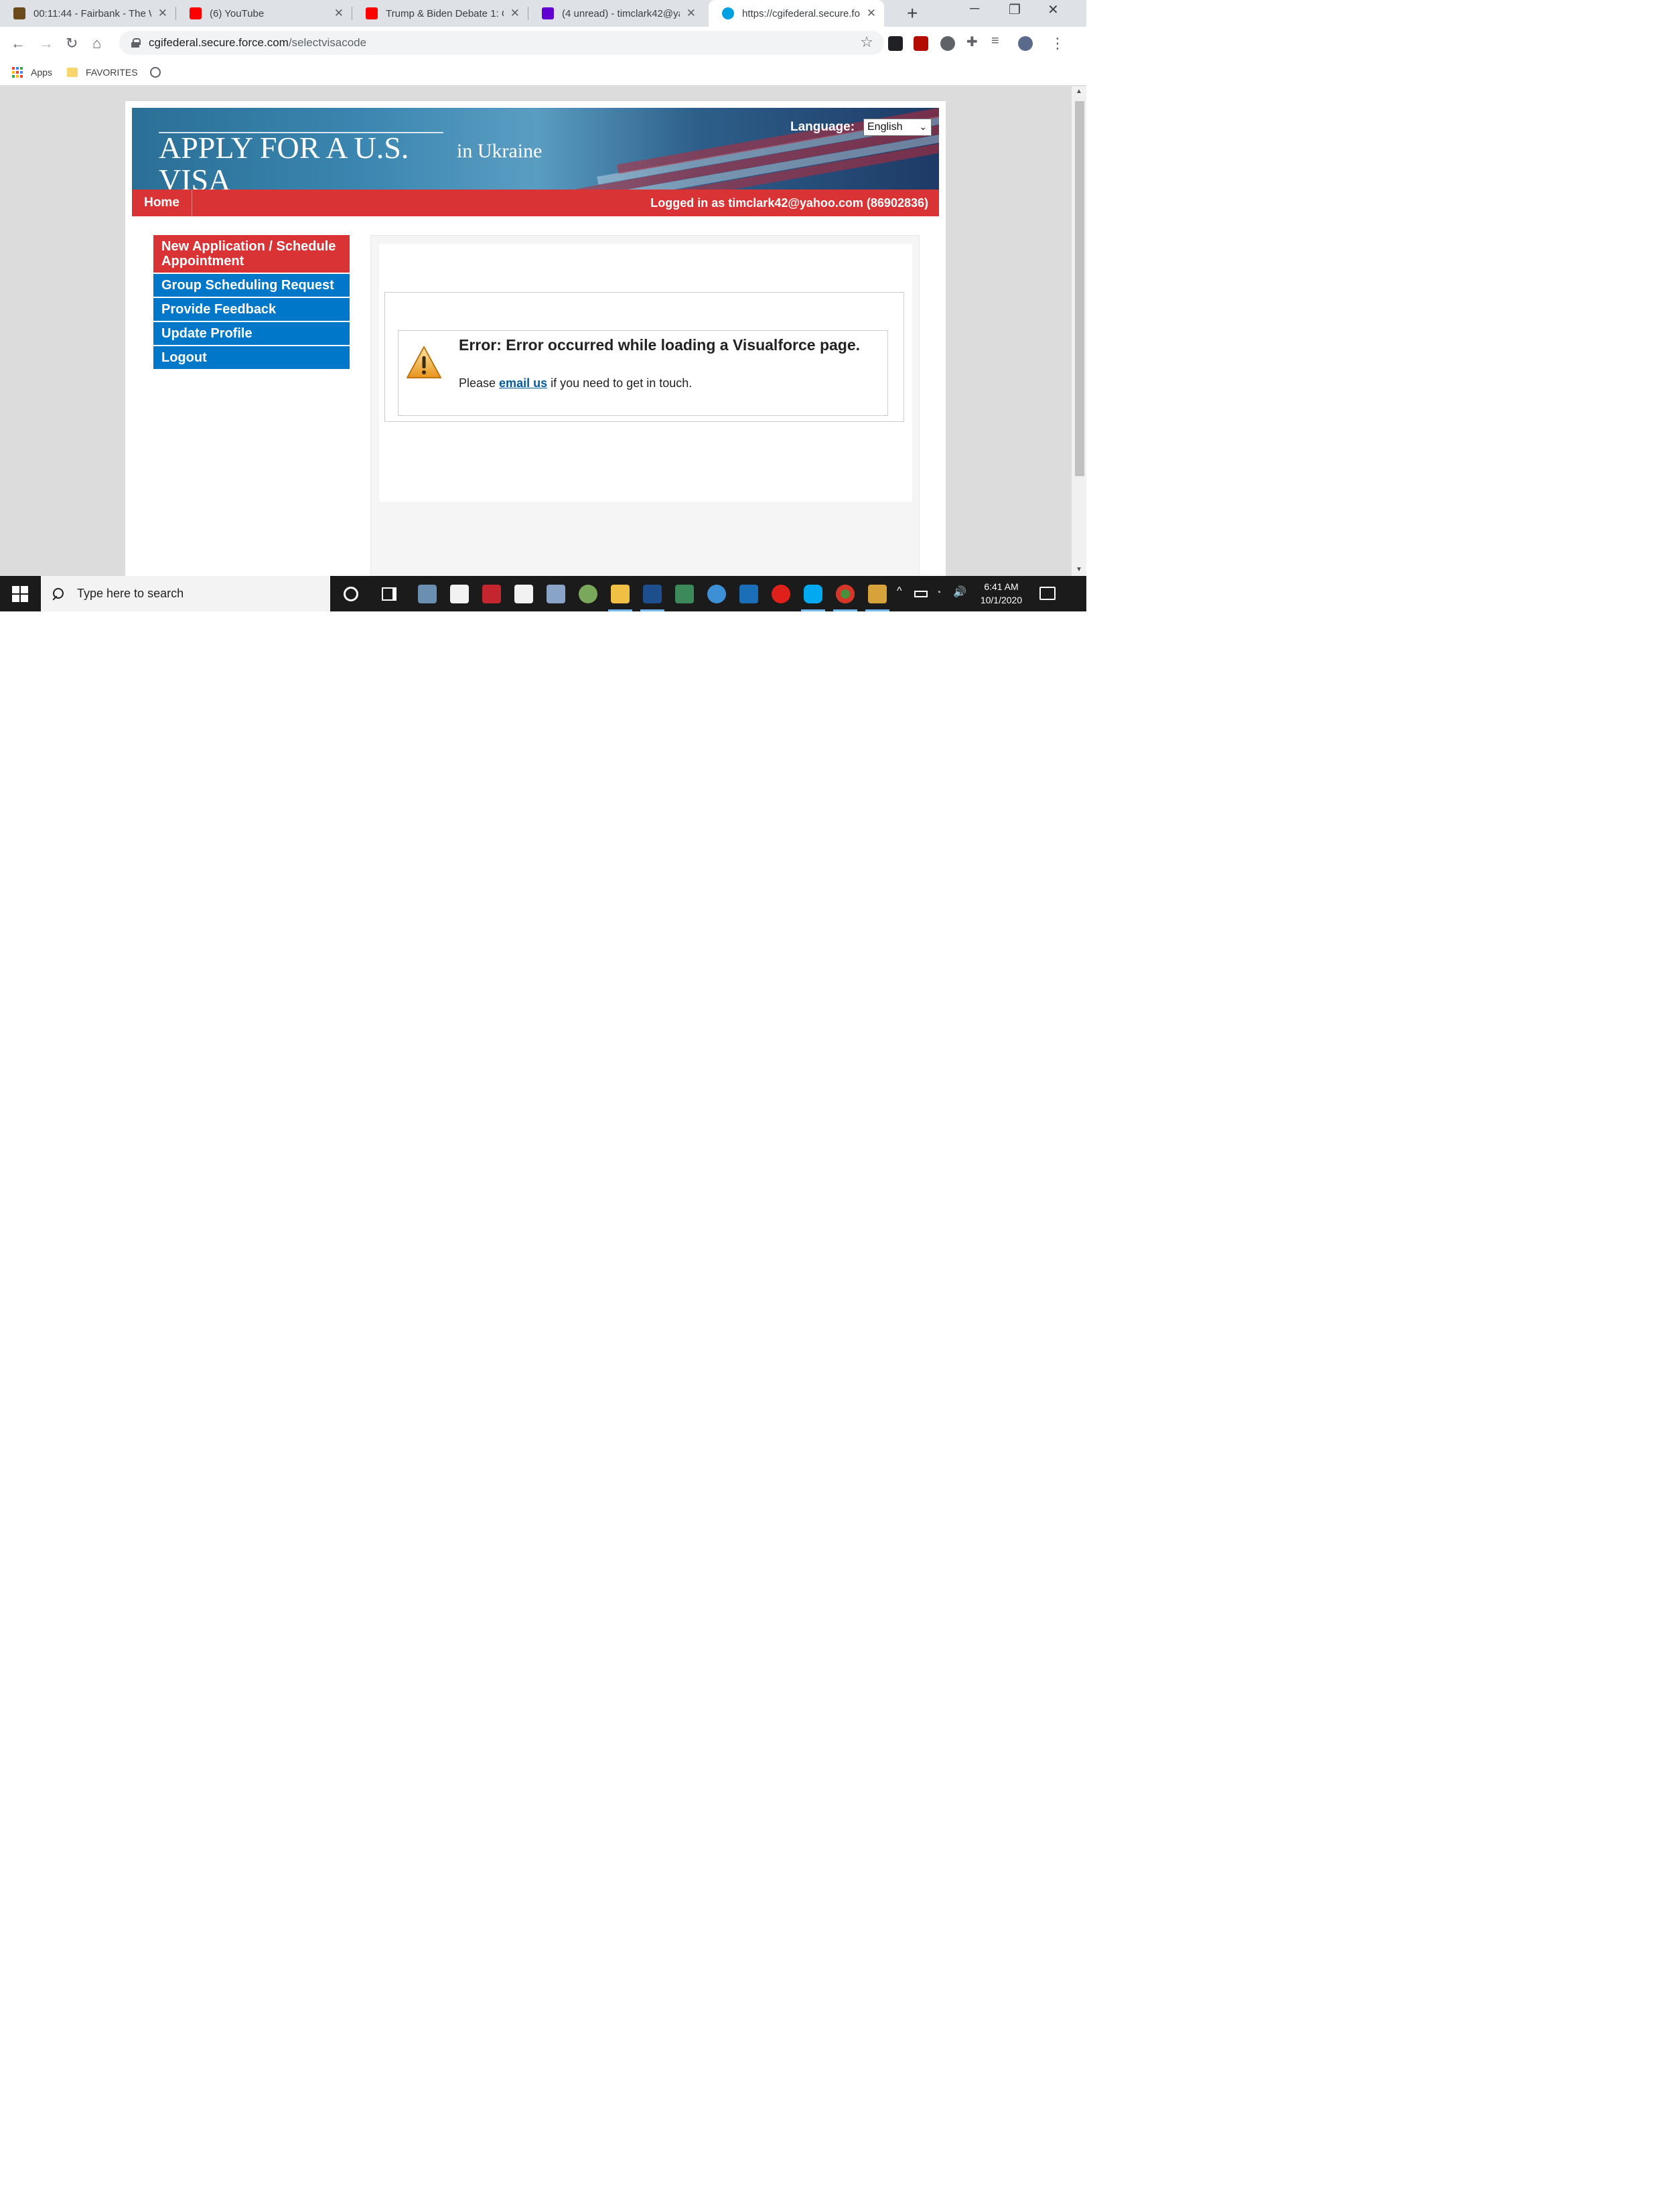  I want to click on bookmark-label: FAVORITES, so click(112, 72).